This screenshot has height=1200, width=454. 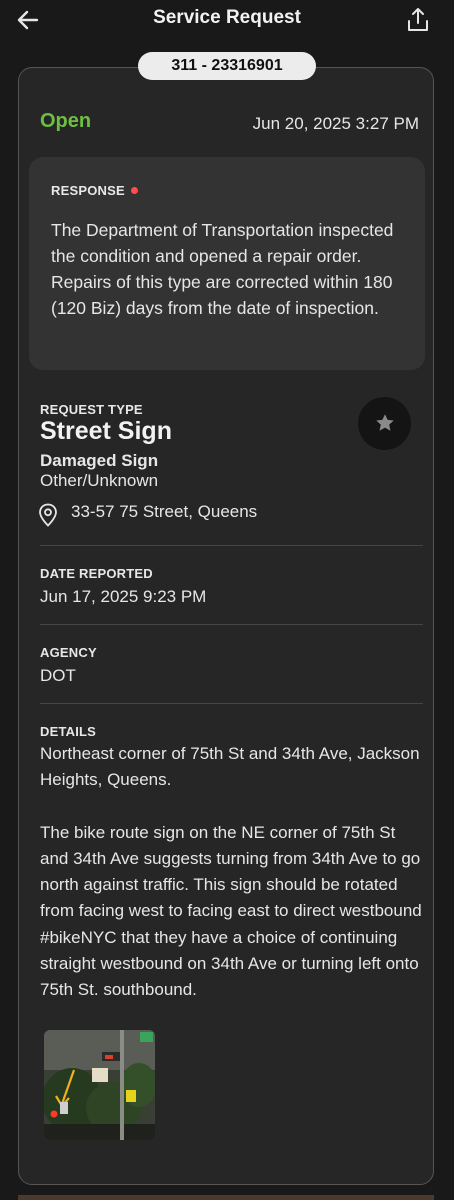 I want to click on response-heading: RESPONSE, so click(x=94, y=190).